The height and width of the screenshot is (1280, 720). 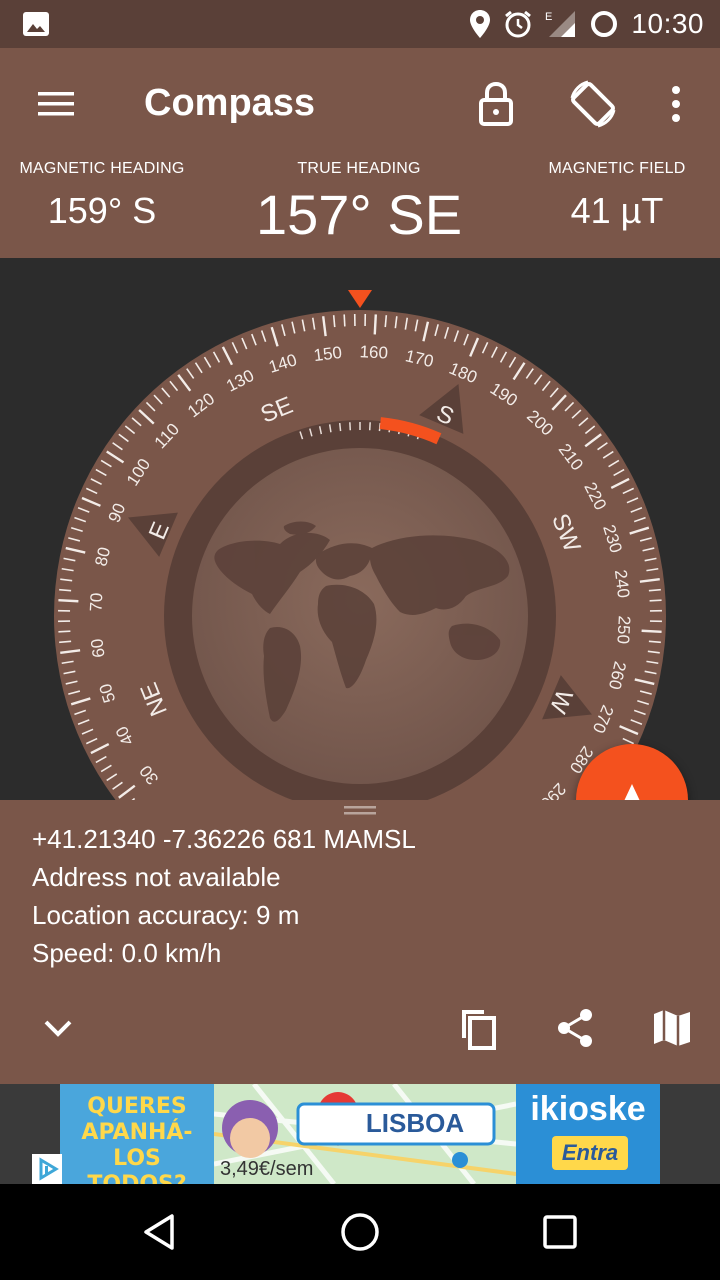 I want to click on speed-text: Speed: 0.0 km/h, so click(x=127, y=953).